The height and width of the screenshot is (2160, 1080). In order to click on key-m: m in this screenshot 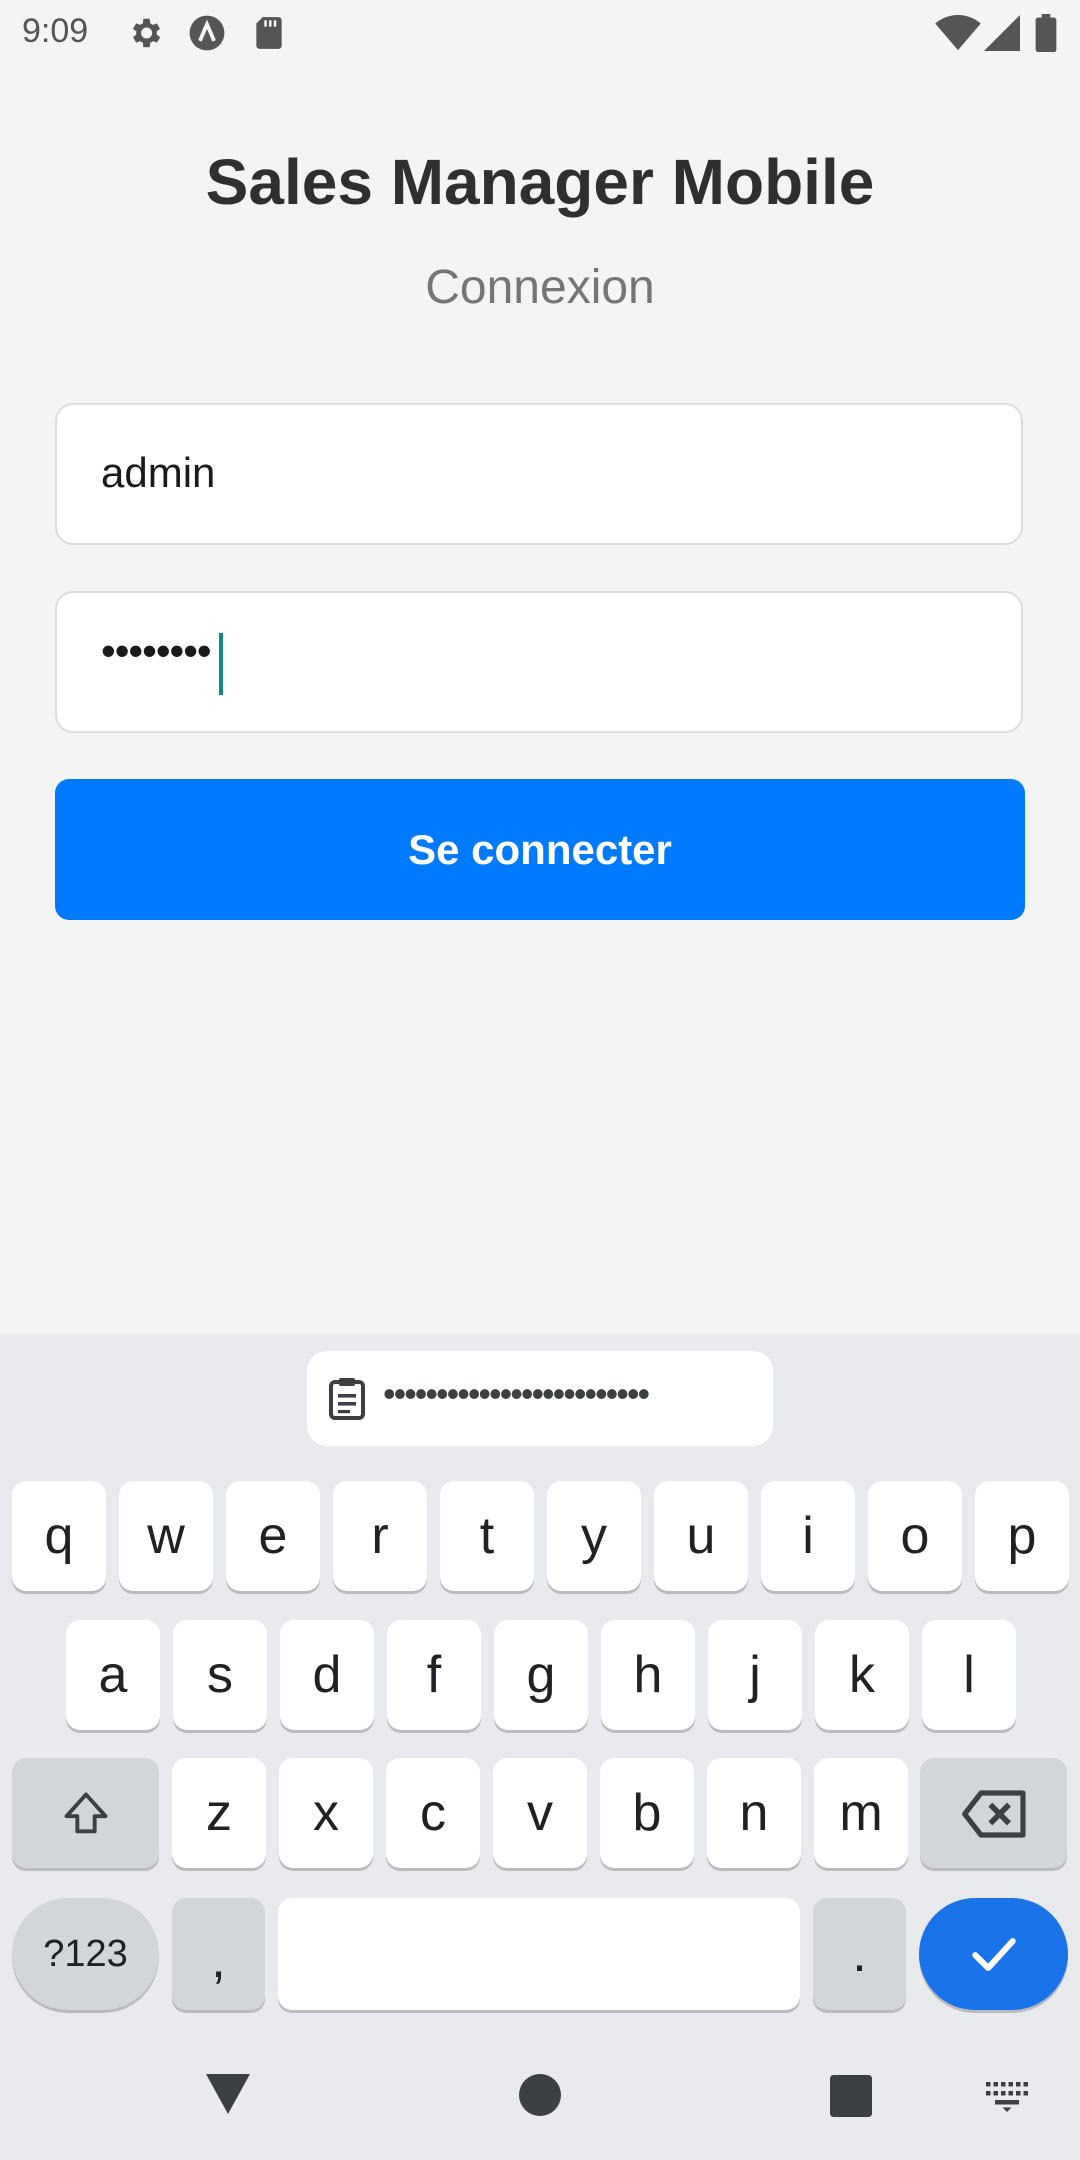, I will do `click(861, 1813)`.